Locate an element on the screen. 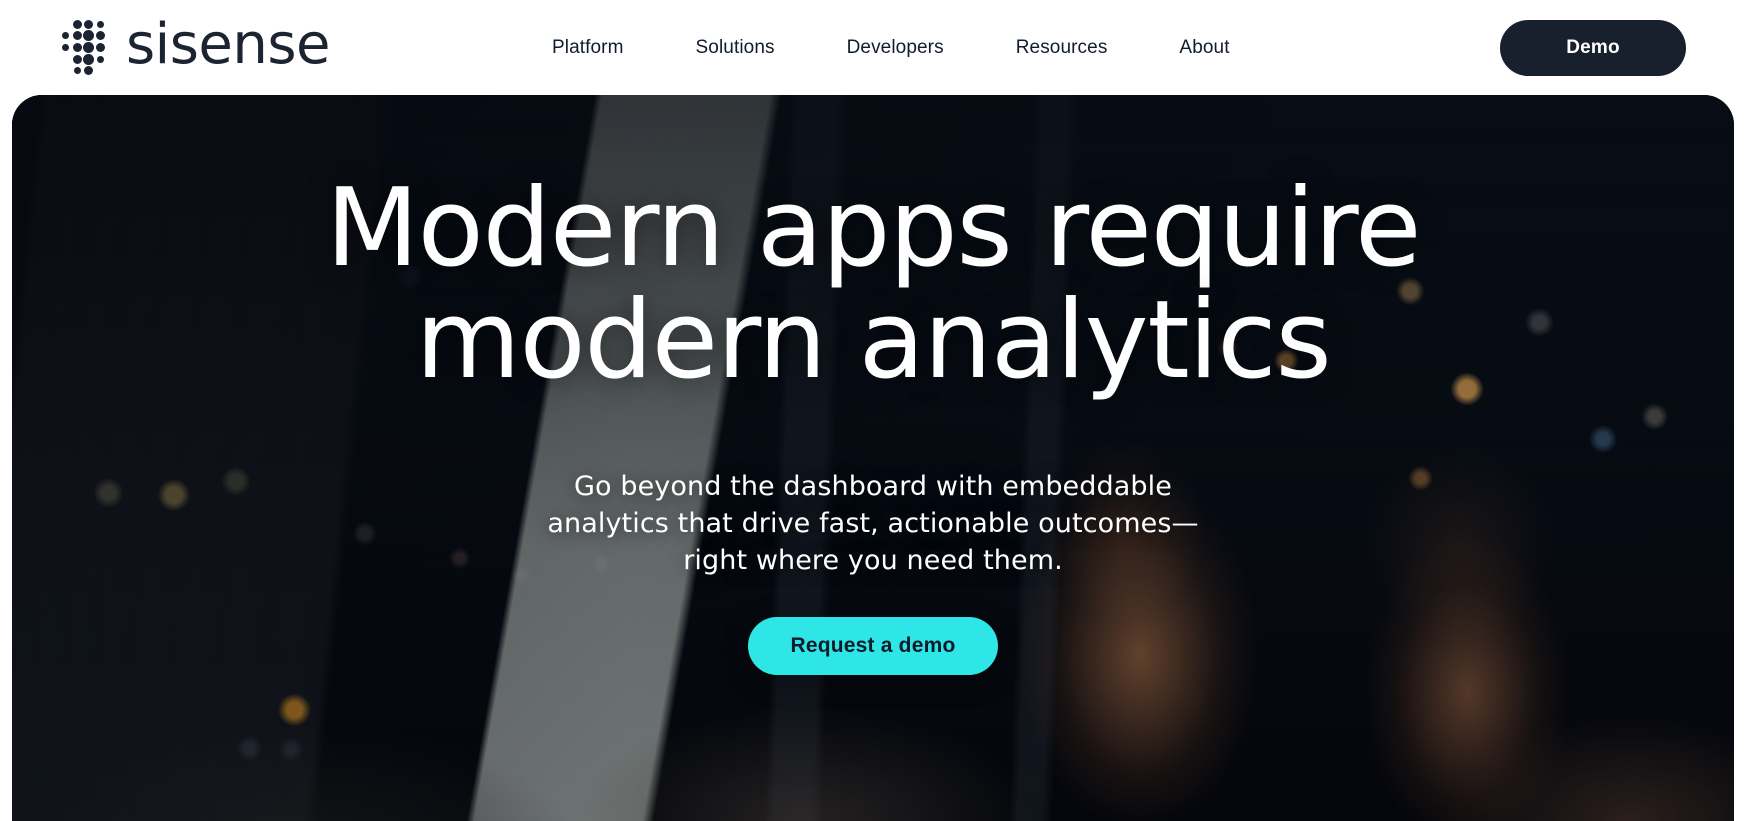 Image resolution: width=1746 pixels, height=821 pixels. nav-item-developers: Developers is located at coordinates (895, 48).